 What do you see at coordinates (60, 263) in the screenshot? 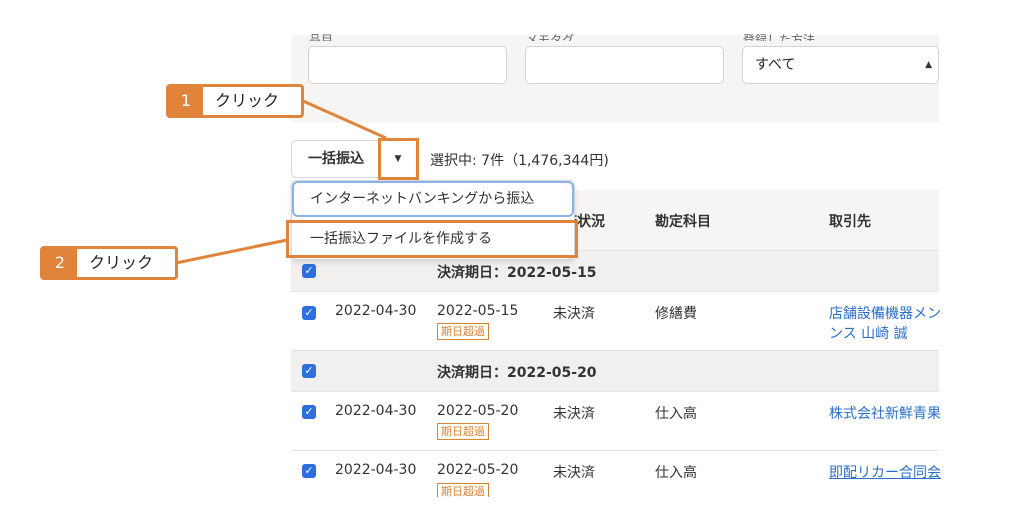
I see `callout-number: 2` at bounding box center [60, 263].